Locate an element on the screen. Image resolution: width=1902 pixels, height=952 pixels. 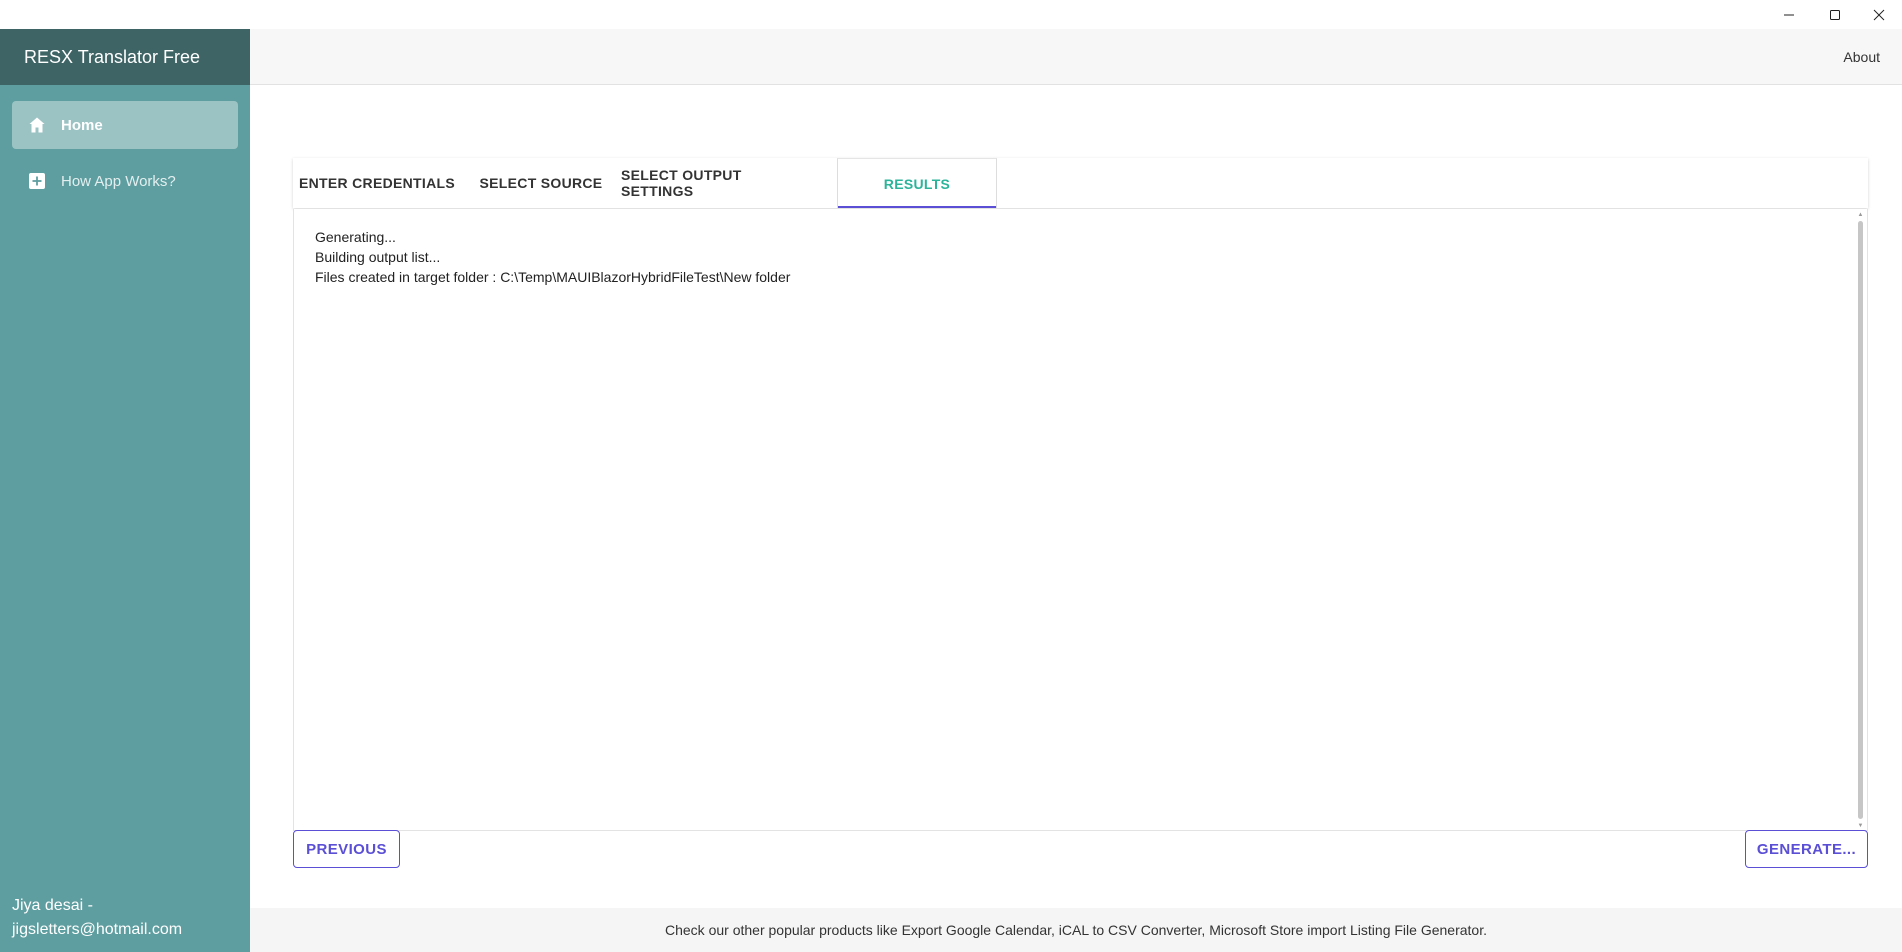
app-title: RESX Translator Free is located at coordinates (125, 57).